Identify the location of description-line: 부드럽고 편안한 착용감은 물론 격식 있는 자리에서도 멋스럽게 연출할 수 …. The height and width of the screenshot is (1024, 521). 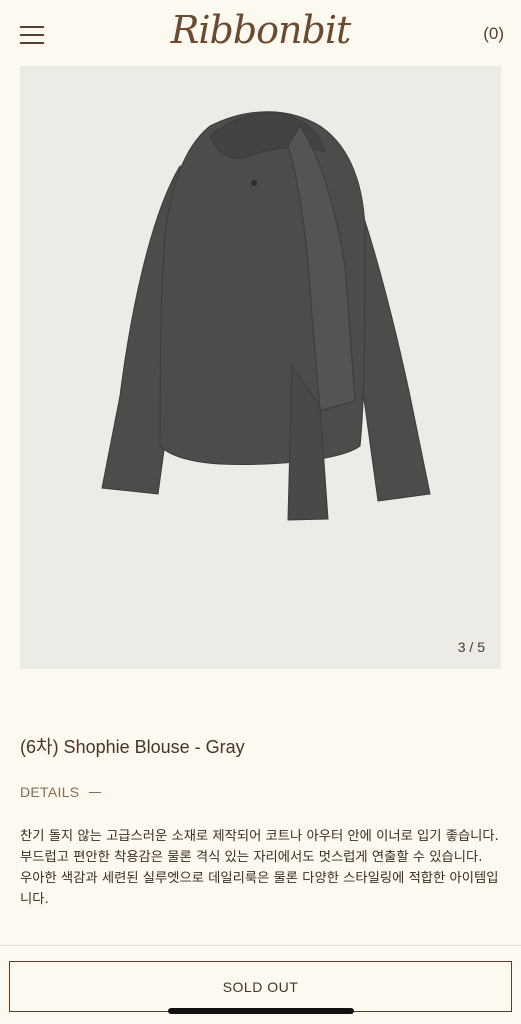
(251, 857).